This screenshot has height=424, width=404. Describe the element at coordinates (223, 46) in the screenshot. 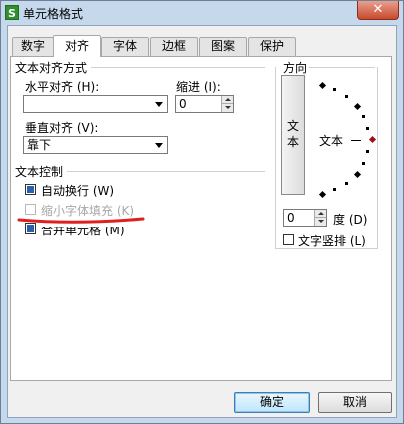

I see `tab-pattern: 图案` at that location.